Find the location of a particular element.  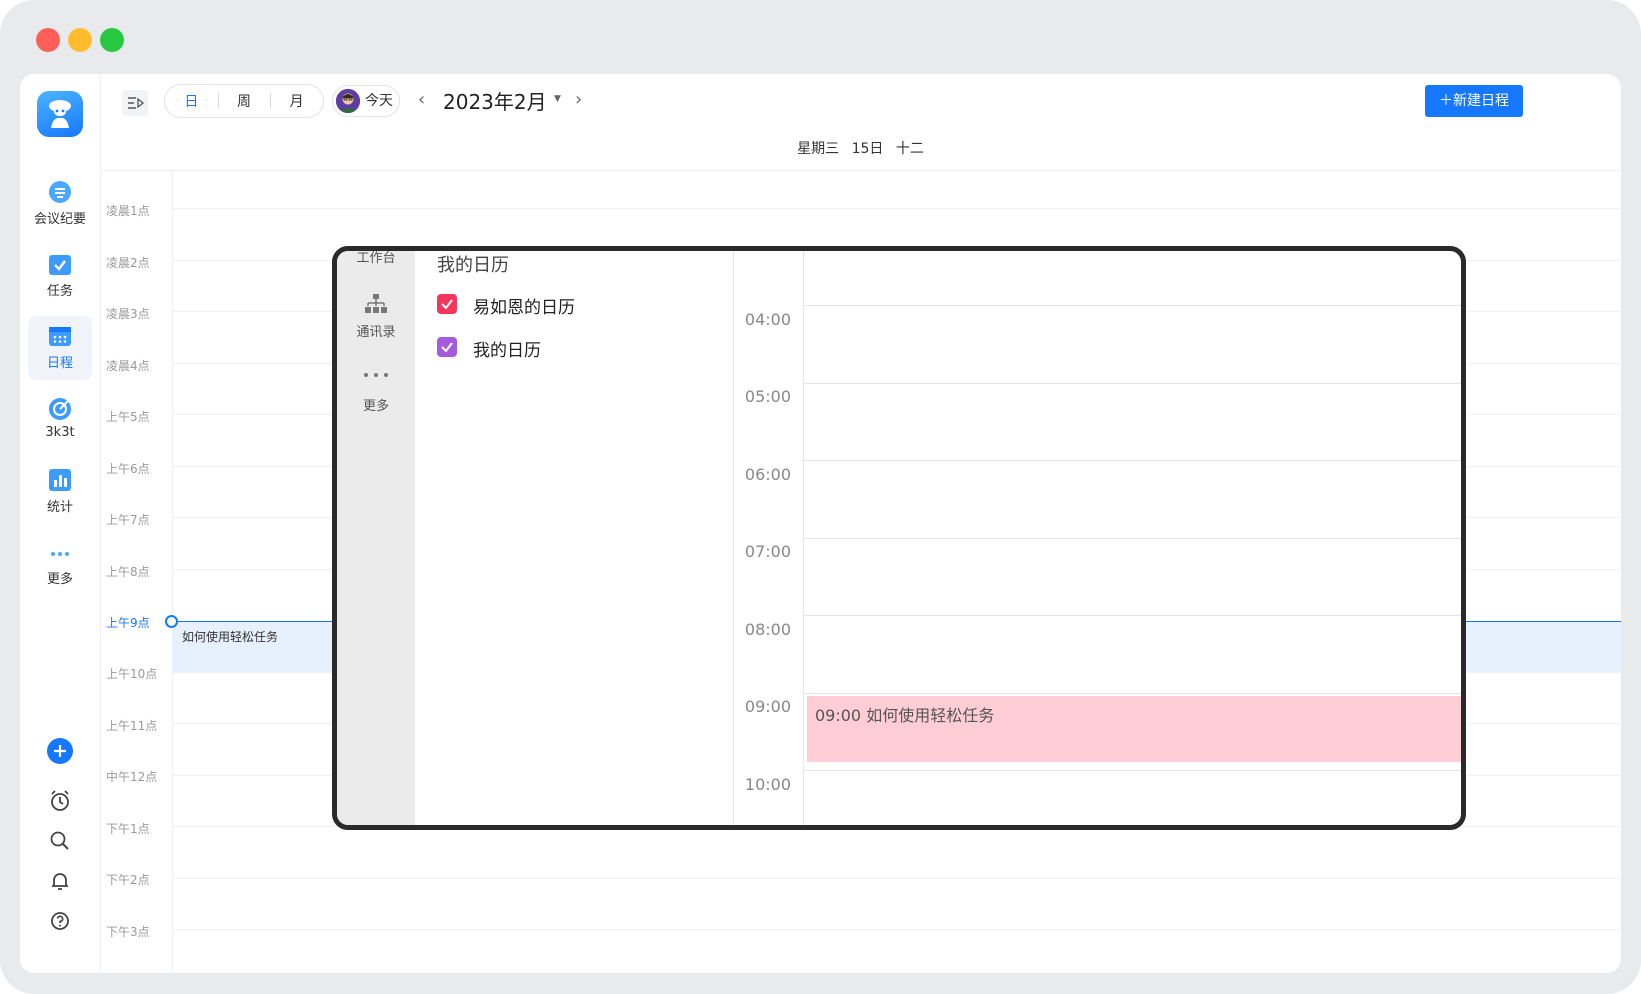

view-day-tab: 日 is located at coordinates (191, 101).